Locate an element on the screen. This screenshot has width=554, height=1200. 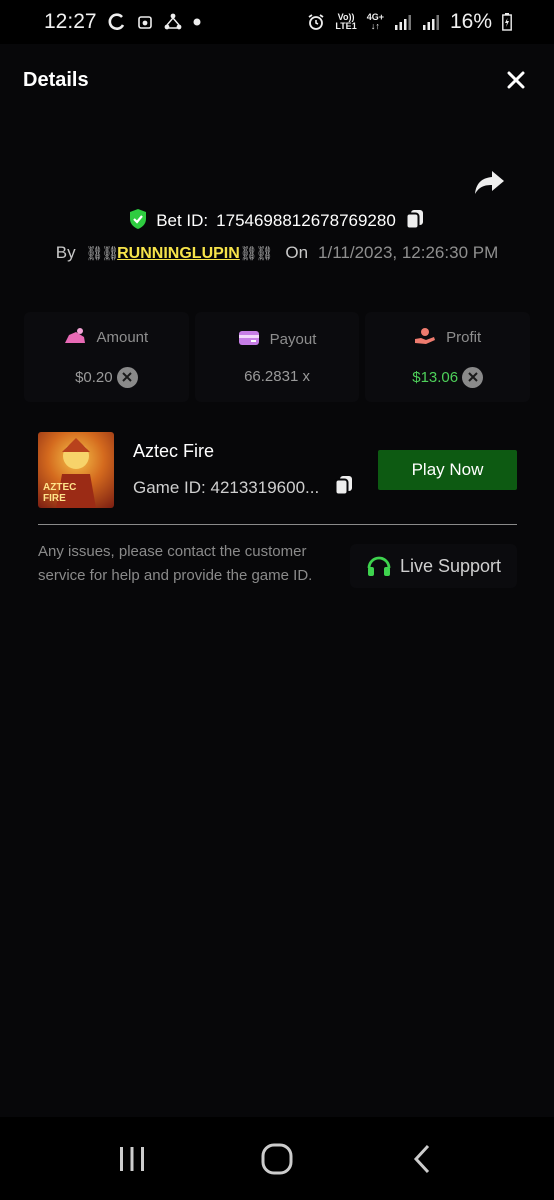
game-id-label: Game ID: is located at coordinates (169, 487).